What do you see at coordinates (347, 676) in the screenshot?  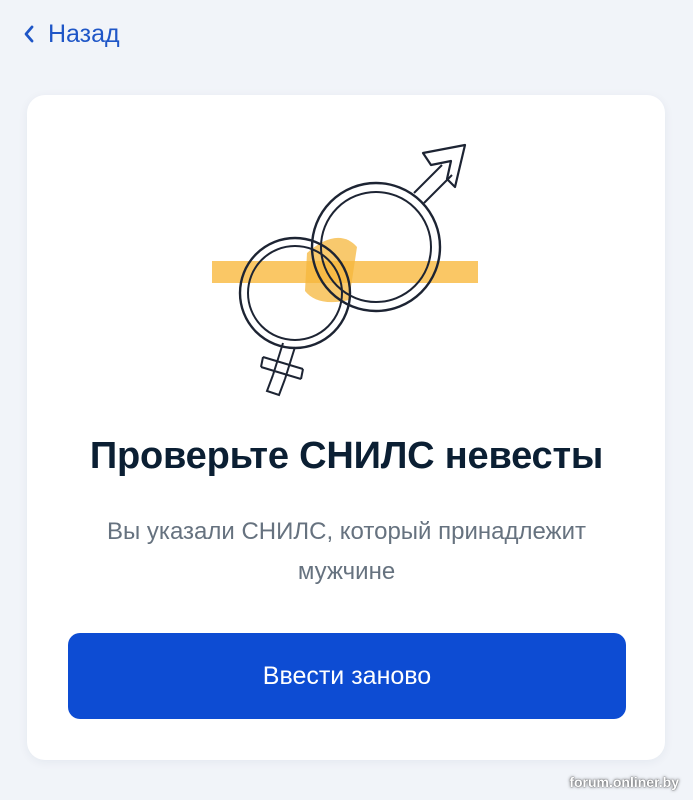 I see `reenter-button: Ввести заново` at bounding box center [347, 676].